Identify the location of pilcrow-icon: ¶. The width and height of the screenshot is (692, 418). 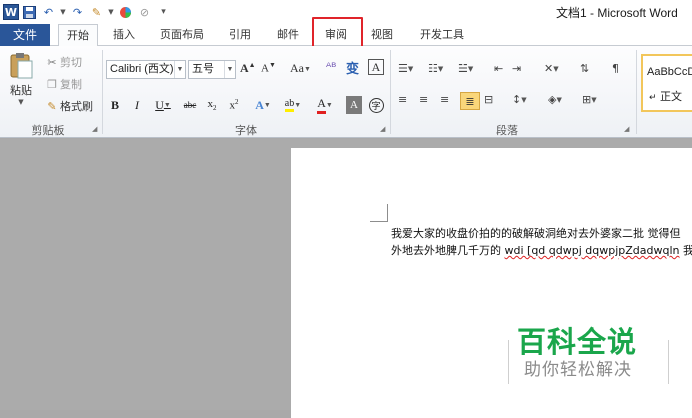
(615, 68).